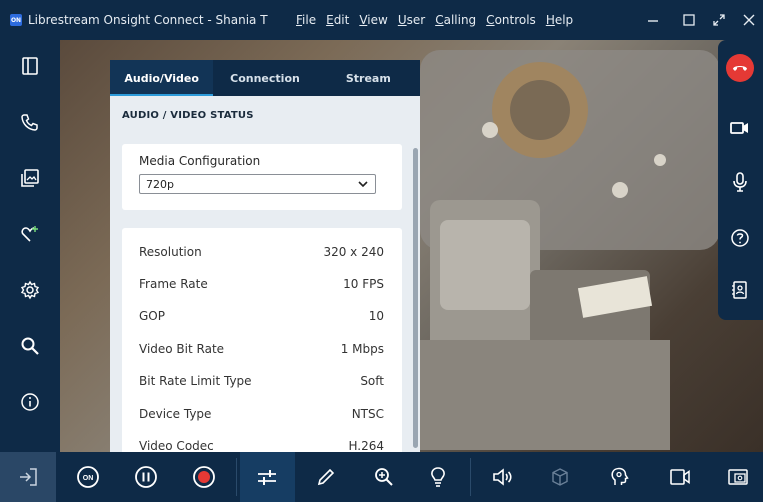 The width and height of the screenshot is (763, 502). What do you see at coordinates (261, 284) in the screenshot?
I see `stat-row-frame-rate: Frame Rate 10 FPS` at bounding box center [261, 284].